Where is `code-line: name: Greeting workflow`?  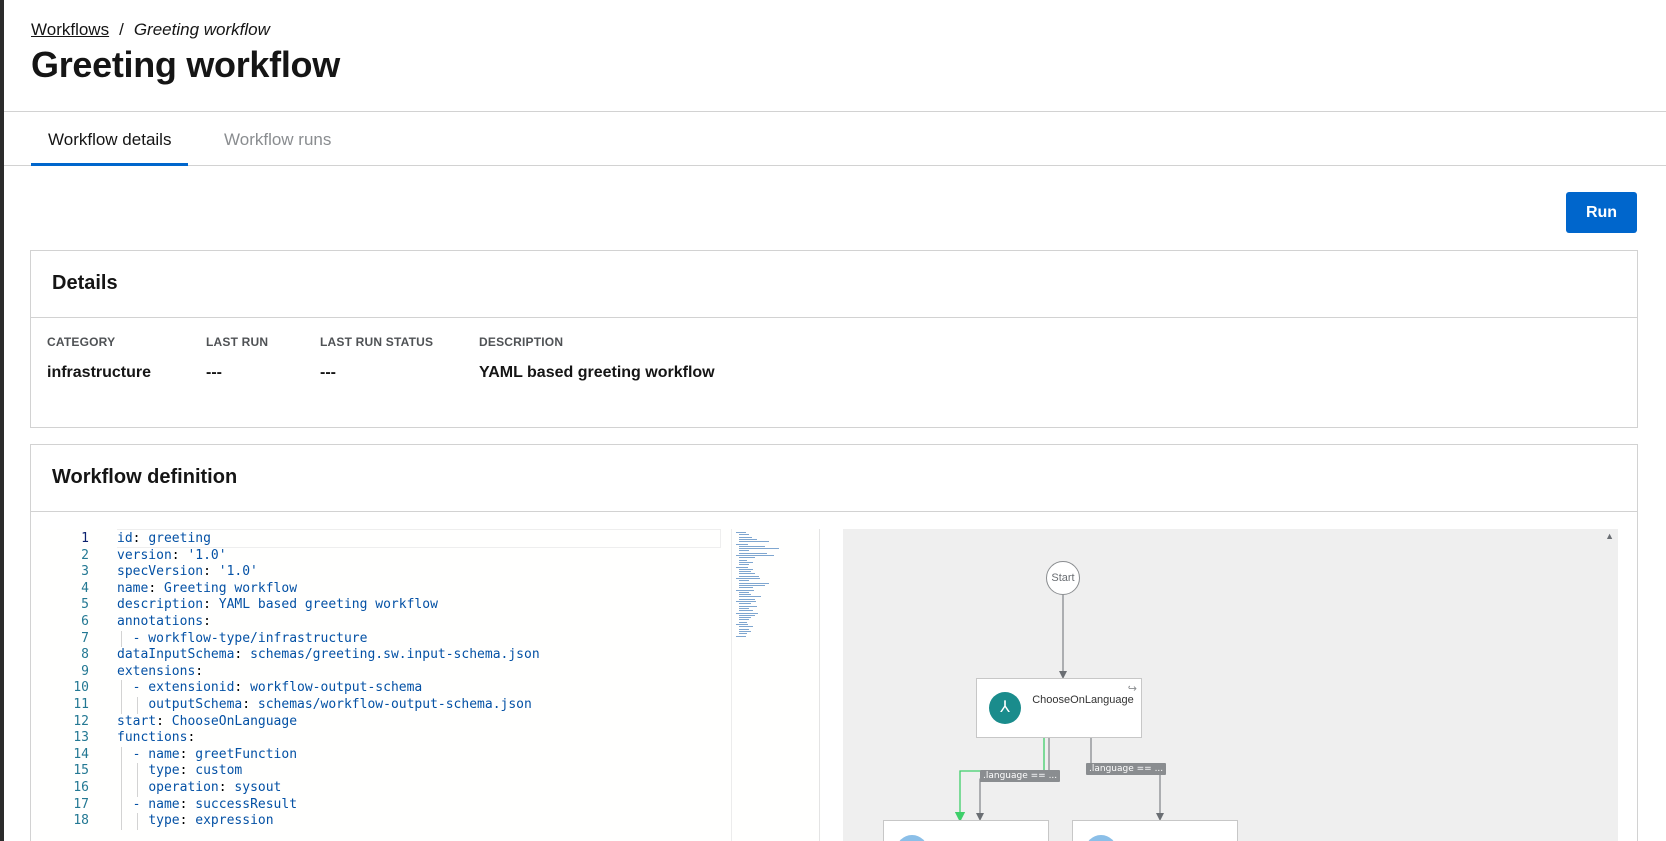
code-line: name: Greeting workflow is located at coordinates (207, 588).